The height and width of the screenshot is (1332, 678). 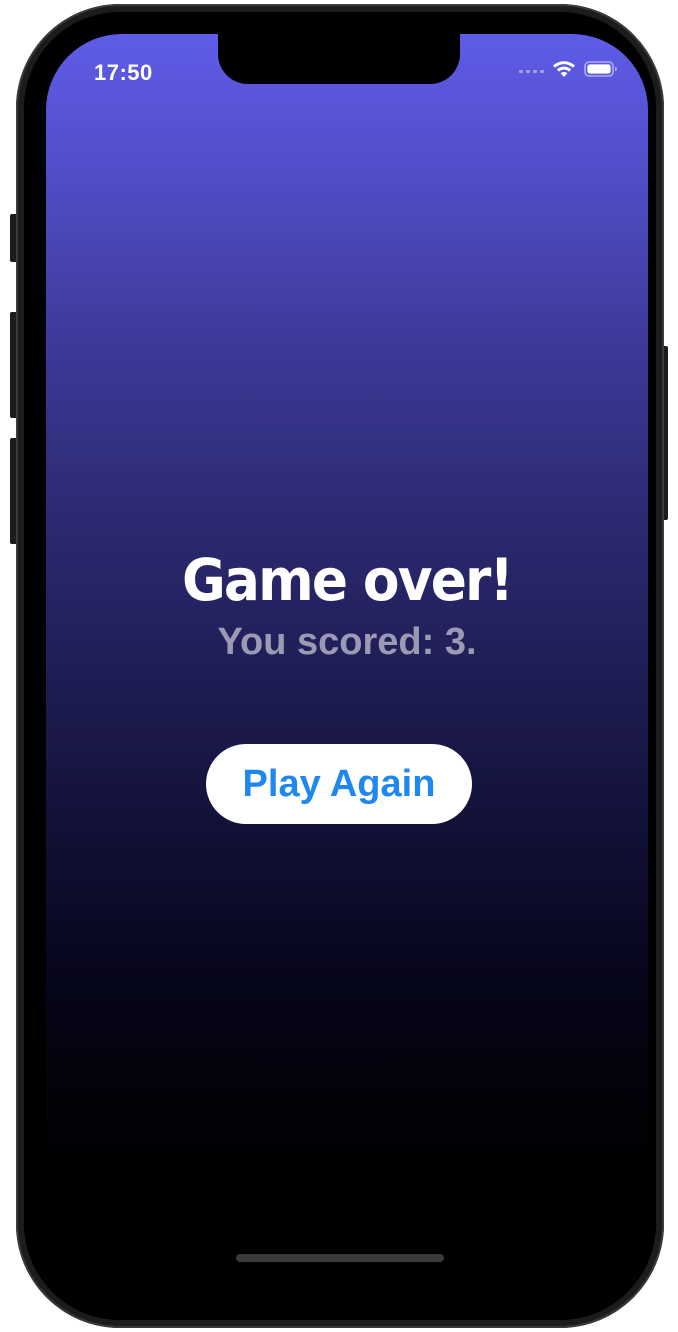 I want to click on game-over-panel: Game over! You scored: 3., so click(x=347, y=604).